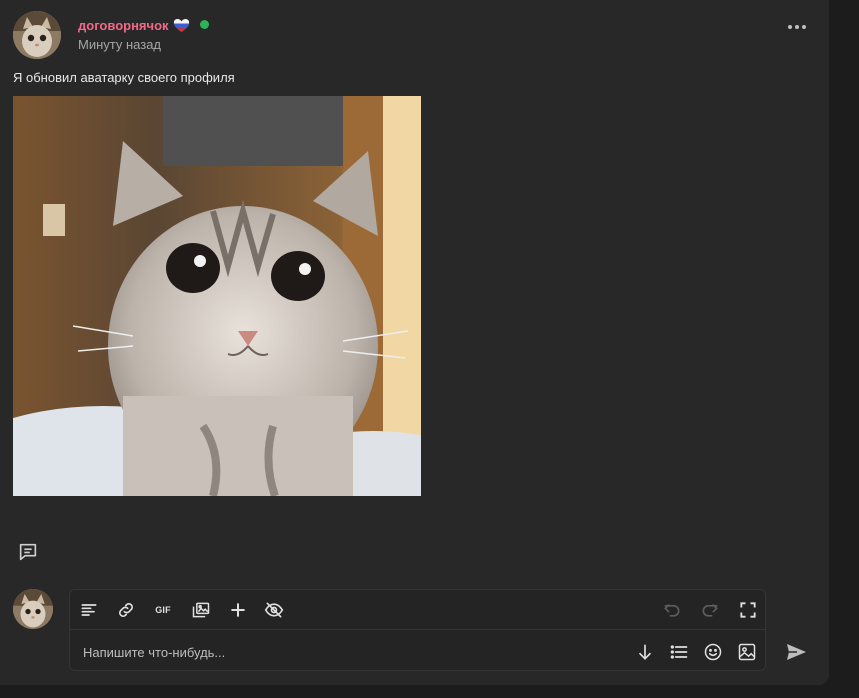 The image size is (859, 698). I want to click on comment-editor: GIF, so click(417, 630).